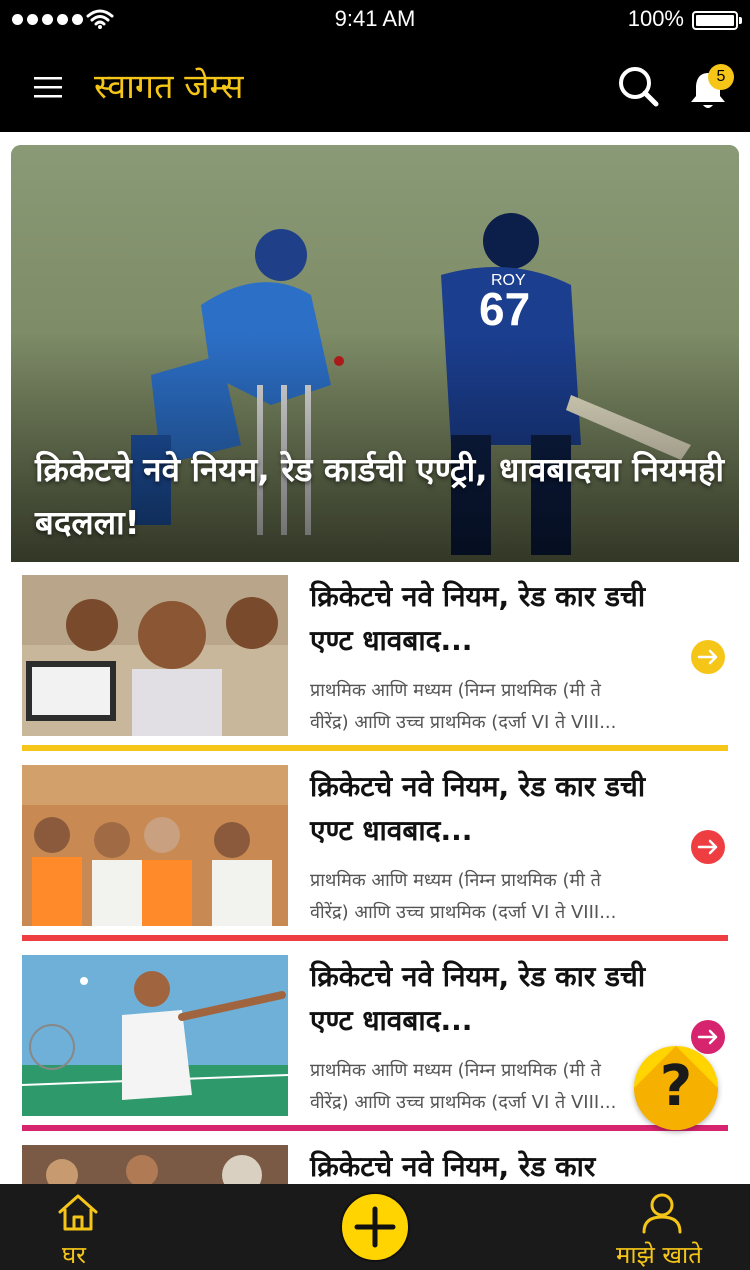 Image resolution: width=750 pixels, height=1270 pixels. What do you see at coordinates (639, 87) in the screenshot?
I see `search-icon` at bounding box center [639, 87].